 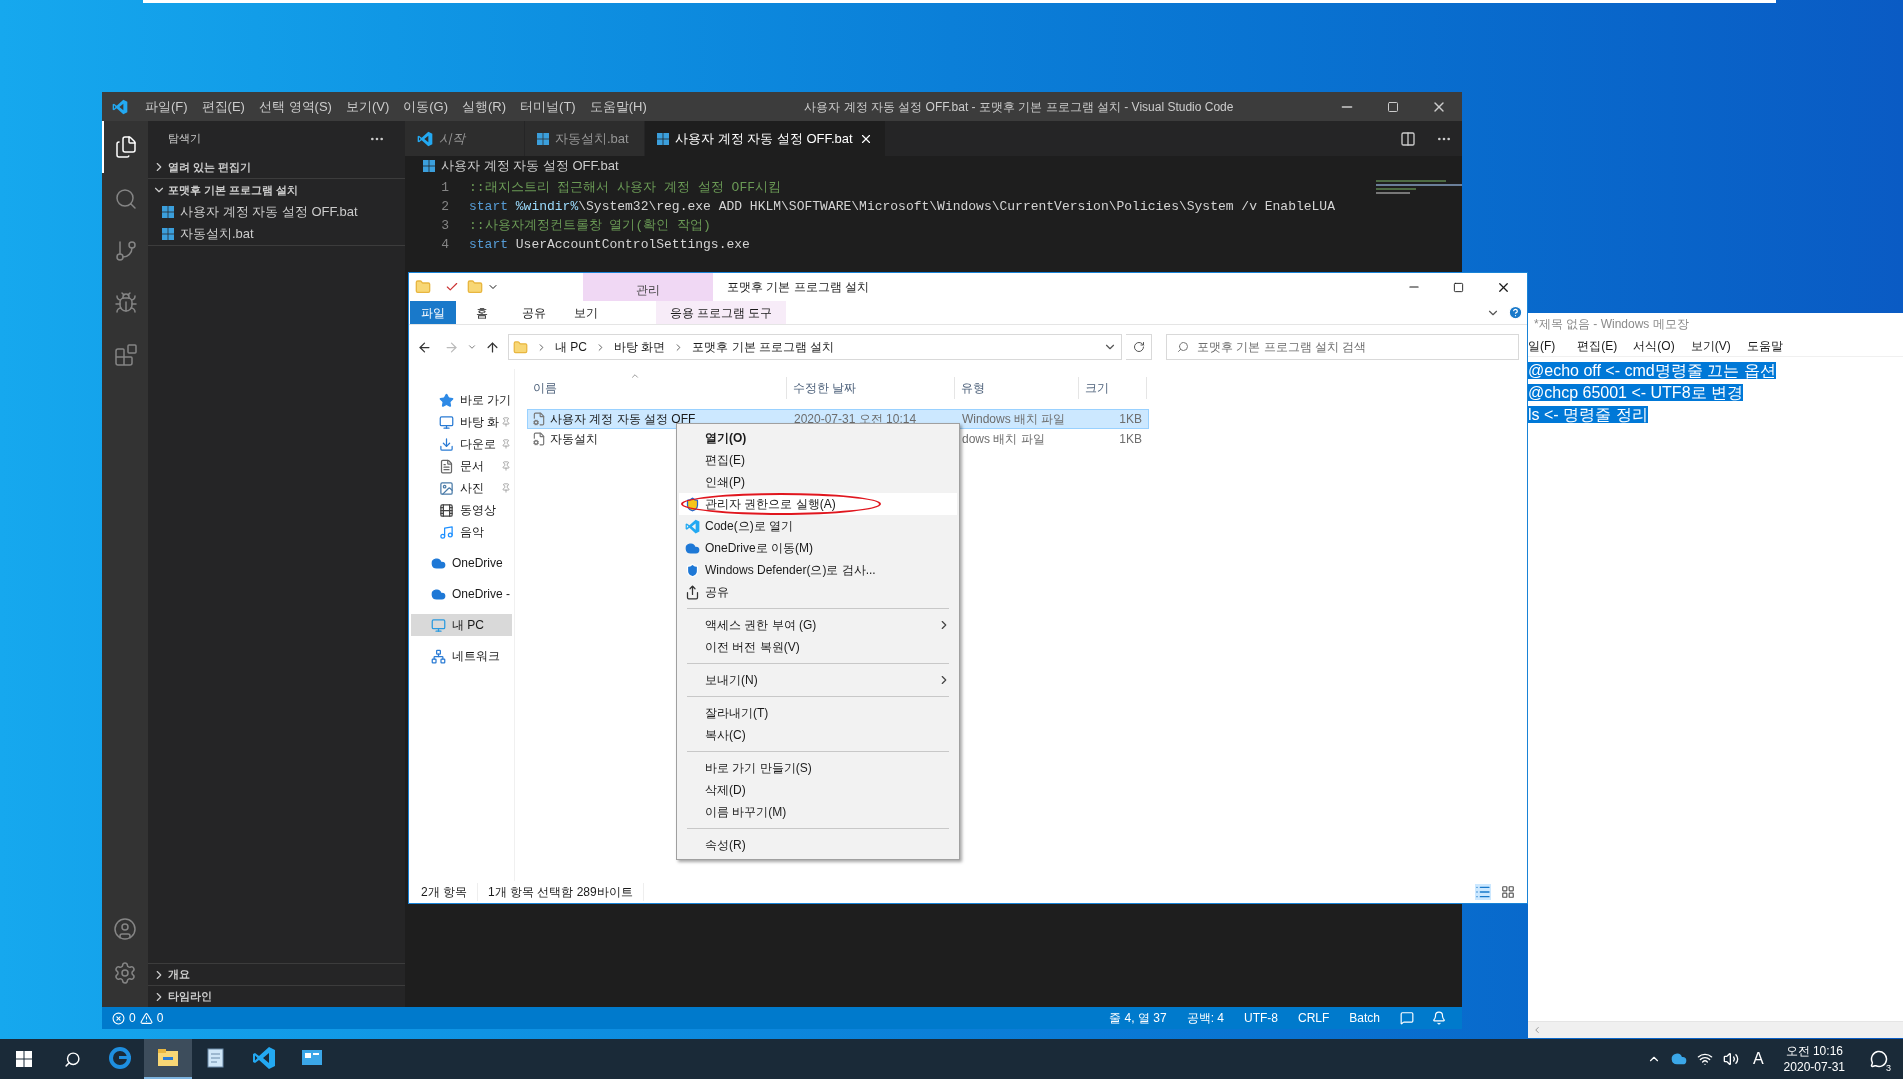 I want to click on file-name: 자동설치, so click(x=574, y=439).